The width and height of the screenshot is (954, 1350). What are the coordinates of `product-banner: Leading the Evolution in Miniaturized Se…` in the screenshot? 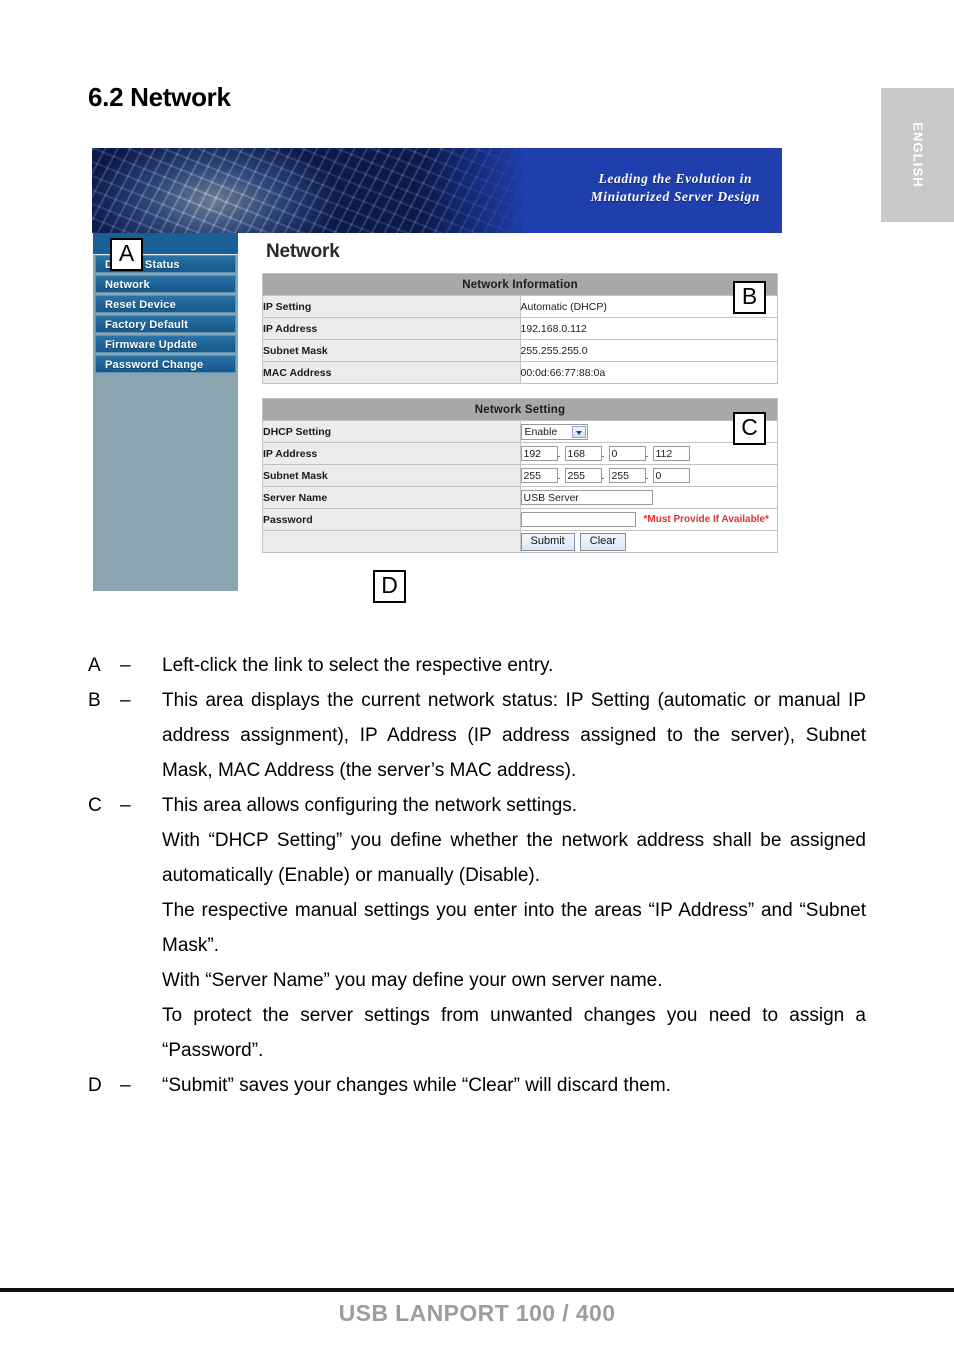 It's located at (437, 190).